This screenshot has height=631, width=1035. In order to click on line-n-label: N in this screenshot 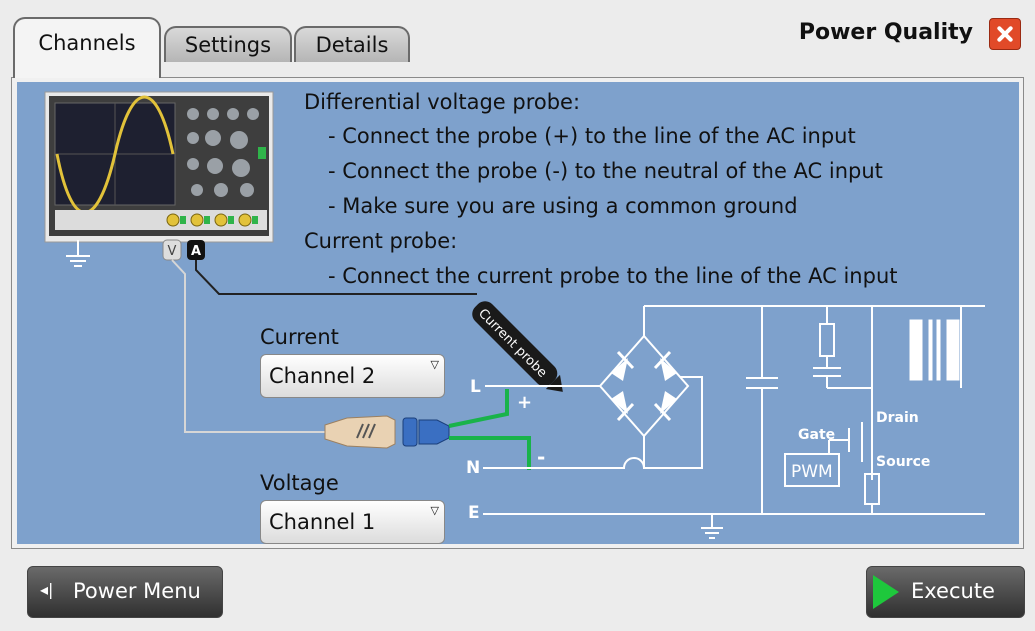, I will do `click(473, 468)`.